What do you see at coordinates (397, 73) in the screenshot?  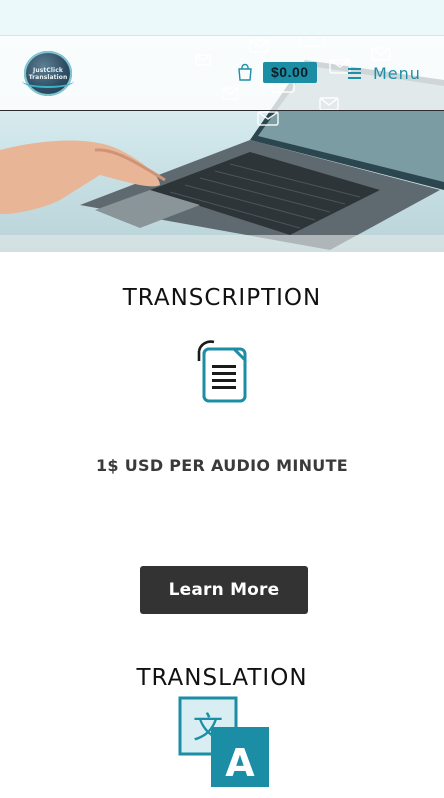 I see `menu-label: Menu` at bounding box center [397, 73].